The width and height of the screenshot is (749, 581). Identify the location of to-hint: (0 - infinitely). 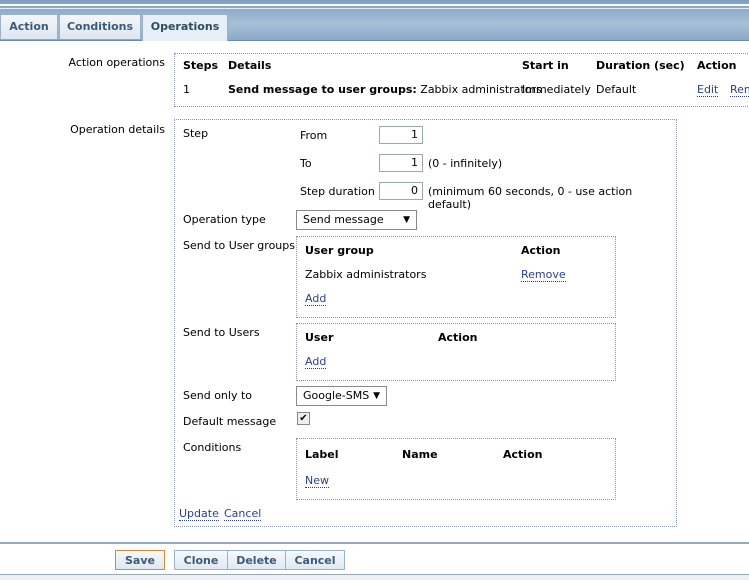
(465, 163).